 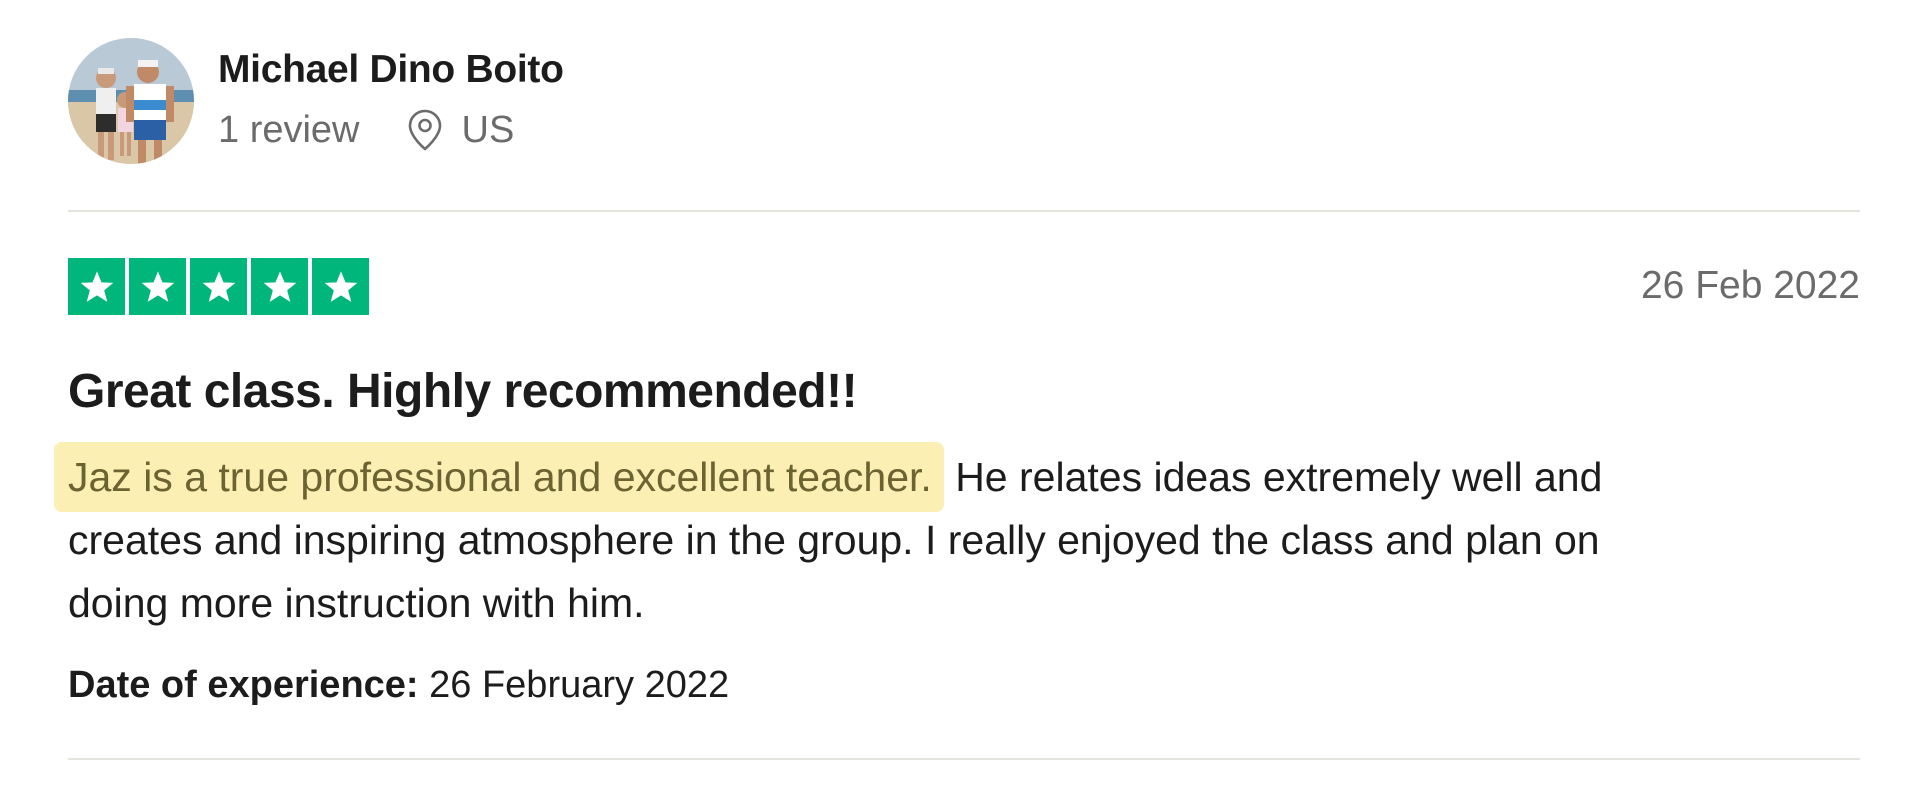 I want to click on consumer-info: Michael Dino Boito 1 review US, so click(x=964, y=101).